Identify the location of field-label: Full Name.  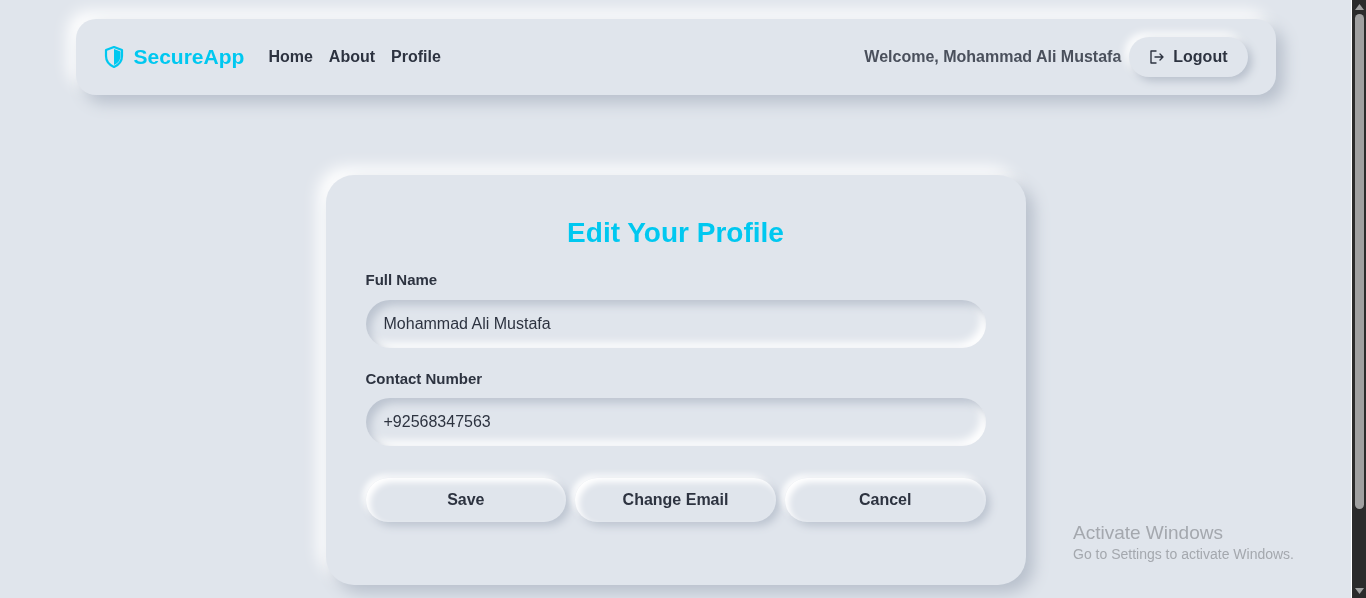
(402, 280).